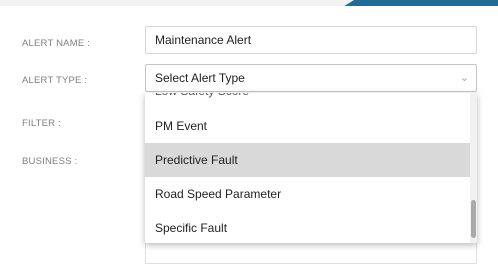  I want to click on dropdown-scrollbar-thumb, so click(473, 219).